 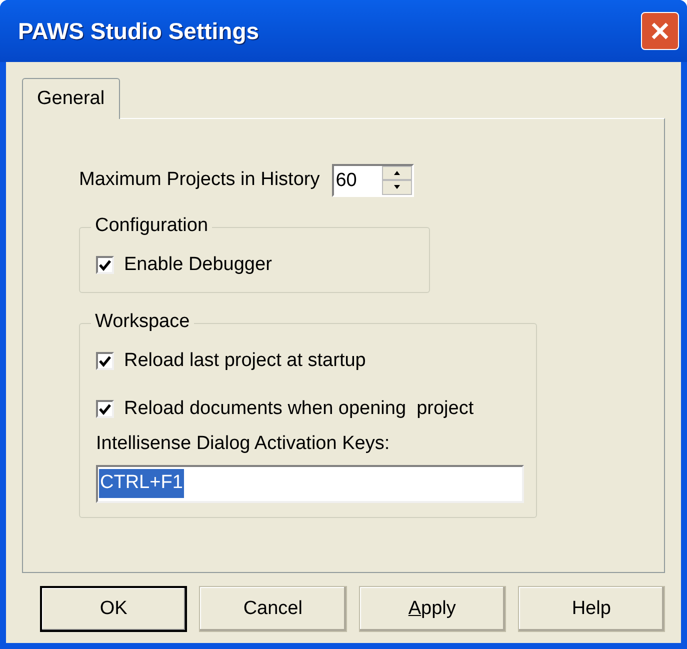 What do you see at coordinates (198, 264) in the screenshot?
I see `checkbox-label: Enable Debugger` at bounding box center [198, 264].